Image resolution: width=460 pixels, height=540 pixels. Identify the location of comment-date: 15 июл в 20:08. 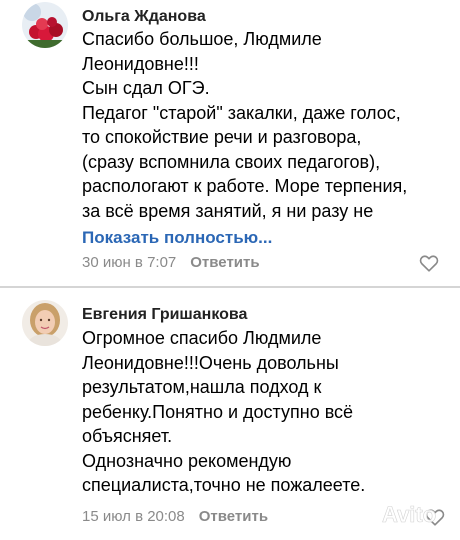
(133, 516).